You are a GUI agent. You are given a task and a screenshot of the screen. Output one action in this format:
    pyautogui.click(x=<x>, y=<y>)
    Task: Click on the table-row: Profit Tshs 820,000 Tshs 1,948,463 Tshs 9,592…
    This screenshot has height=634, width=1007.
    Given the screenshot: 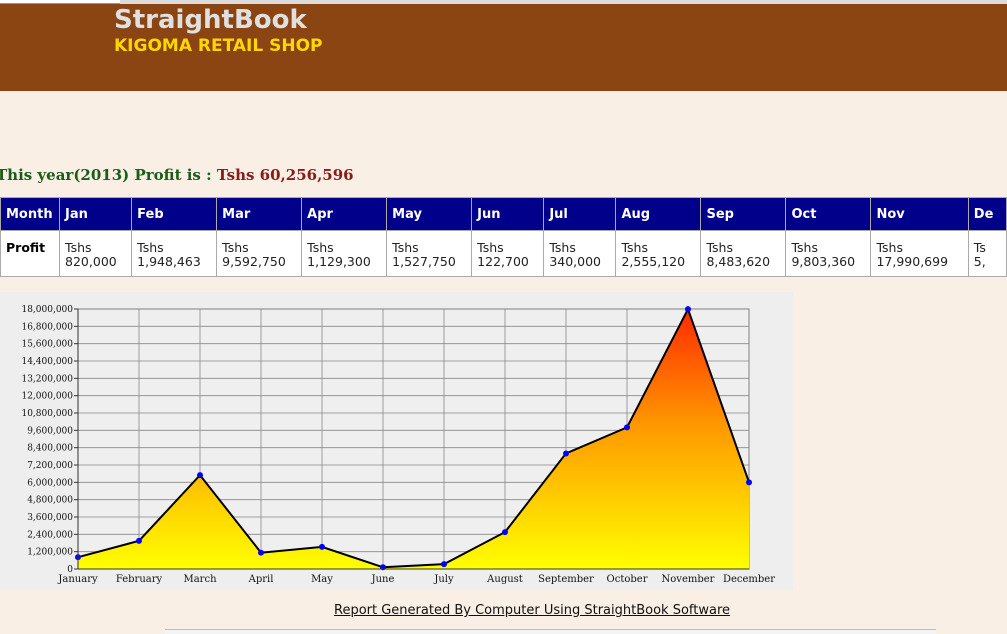 What is the action you would take?
    pyautogui.click(x=503, y=253)
    